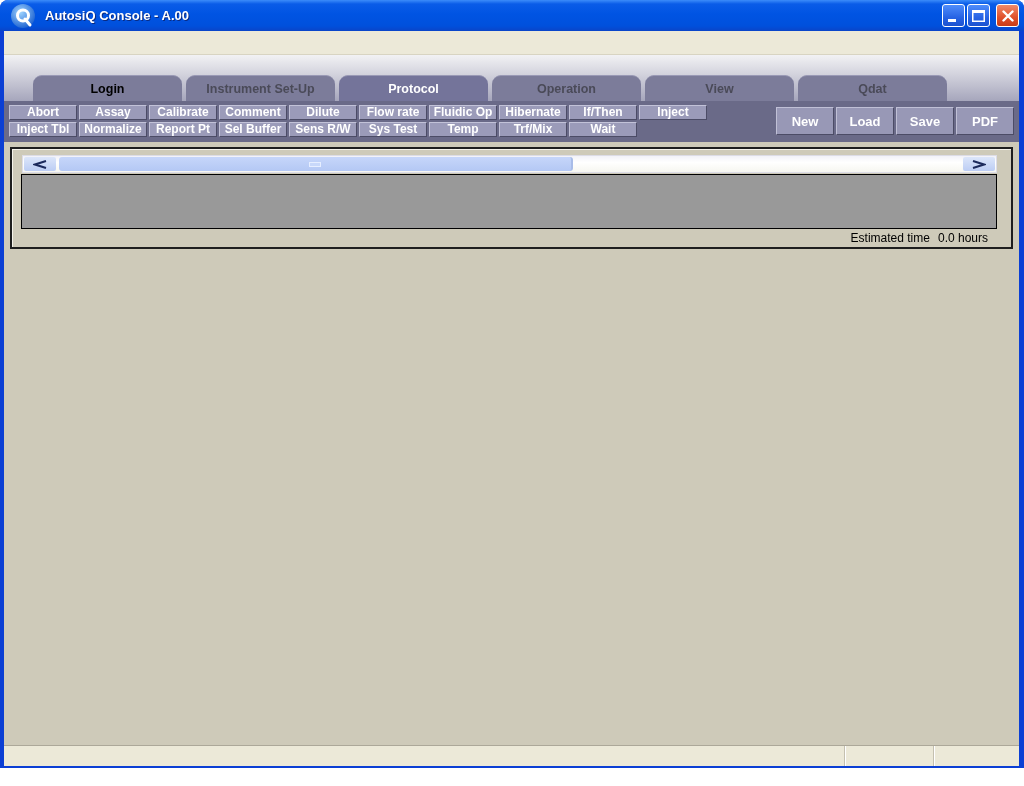  What do you see at coordinates (463, 112) in the screenshot?
I see `command-button: Fluidic Op` at bounding box center [463, 112].